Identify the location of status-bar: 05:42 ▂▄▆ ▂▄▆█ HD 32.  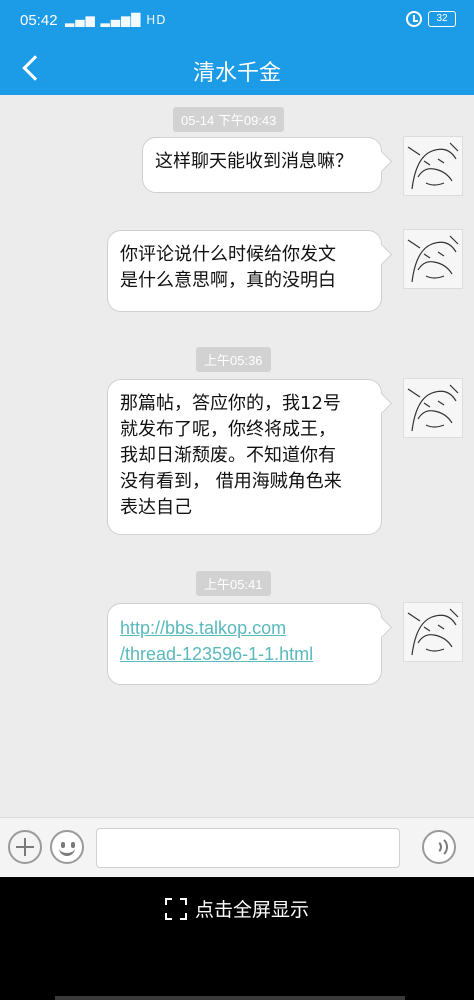
(237, 20).